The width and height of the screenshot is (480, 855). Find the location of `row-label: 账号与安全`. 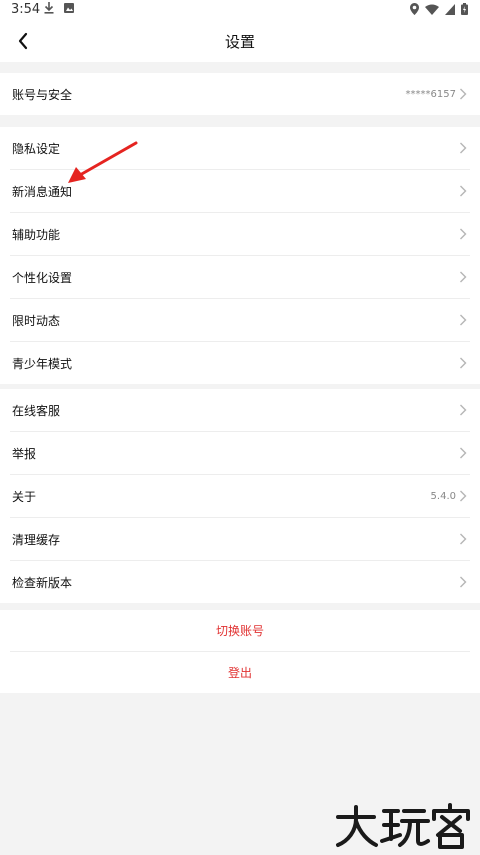

row-label: 账号与安全 is located at coordinates (42, 94).